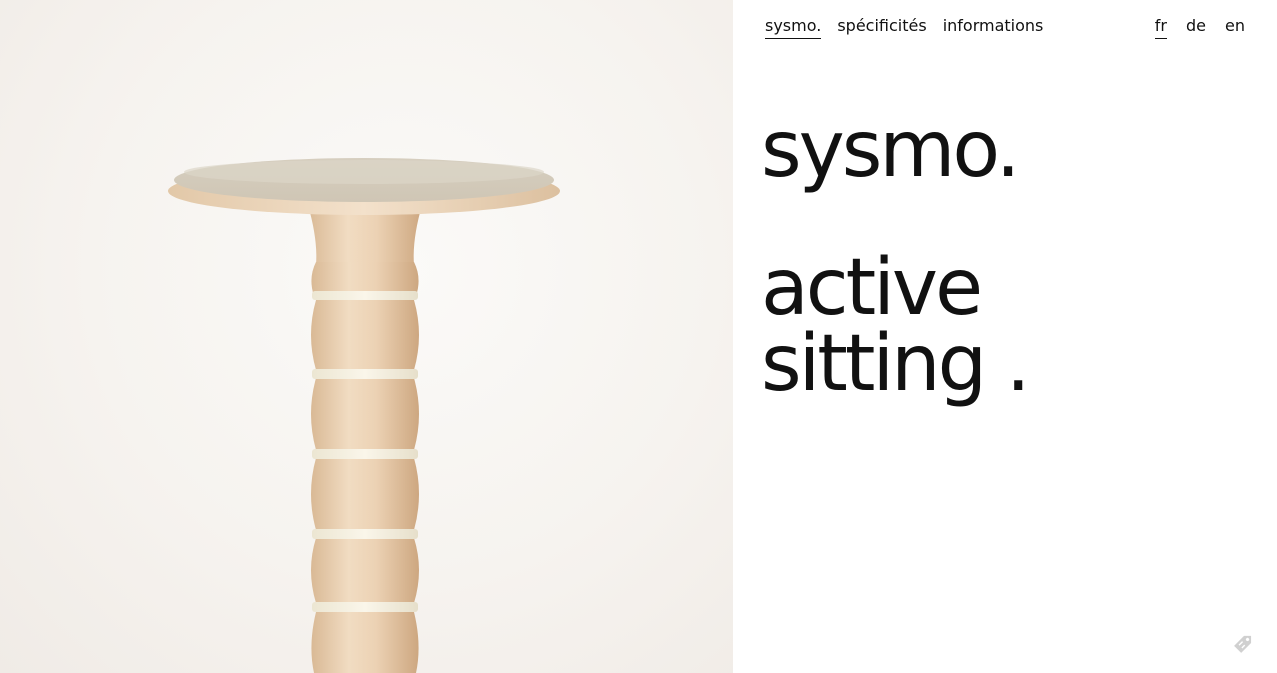 Image resolution: width=1277 pixels, height=673 pixels. Describe the element at coordinates (896, 364) in the screenshot. I see `tagline-line-2: sitting .` at that location.